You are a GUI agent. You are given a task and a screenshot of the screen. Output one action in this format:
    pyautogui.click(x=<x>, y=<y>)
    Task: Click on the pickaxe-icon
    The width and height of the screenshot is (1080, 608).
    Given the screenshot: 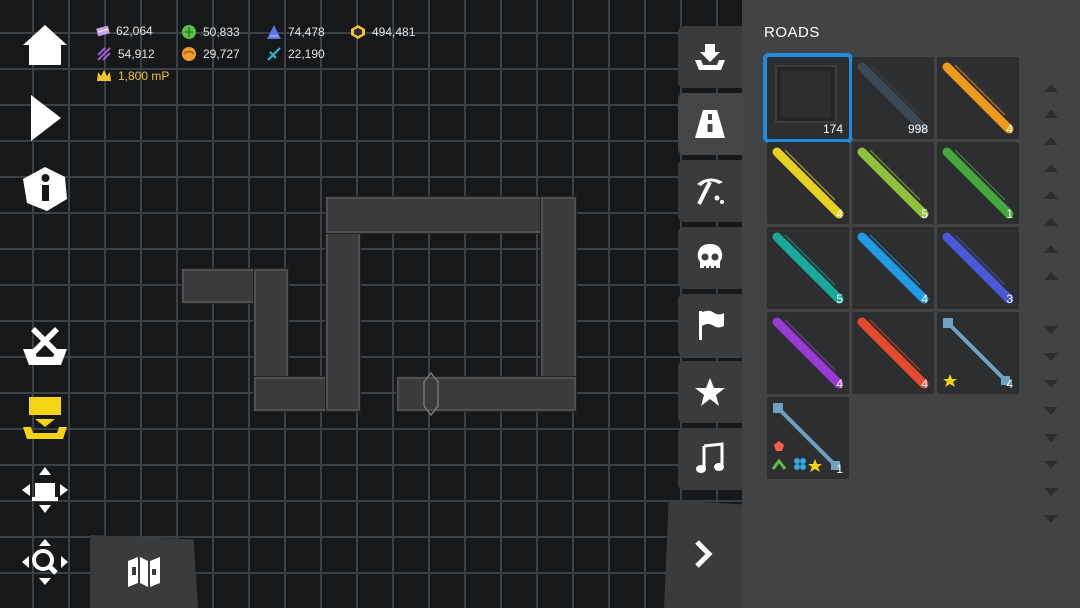 What is the action you would take?
    pyautogui.click(x=710, y=191)
    